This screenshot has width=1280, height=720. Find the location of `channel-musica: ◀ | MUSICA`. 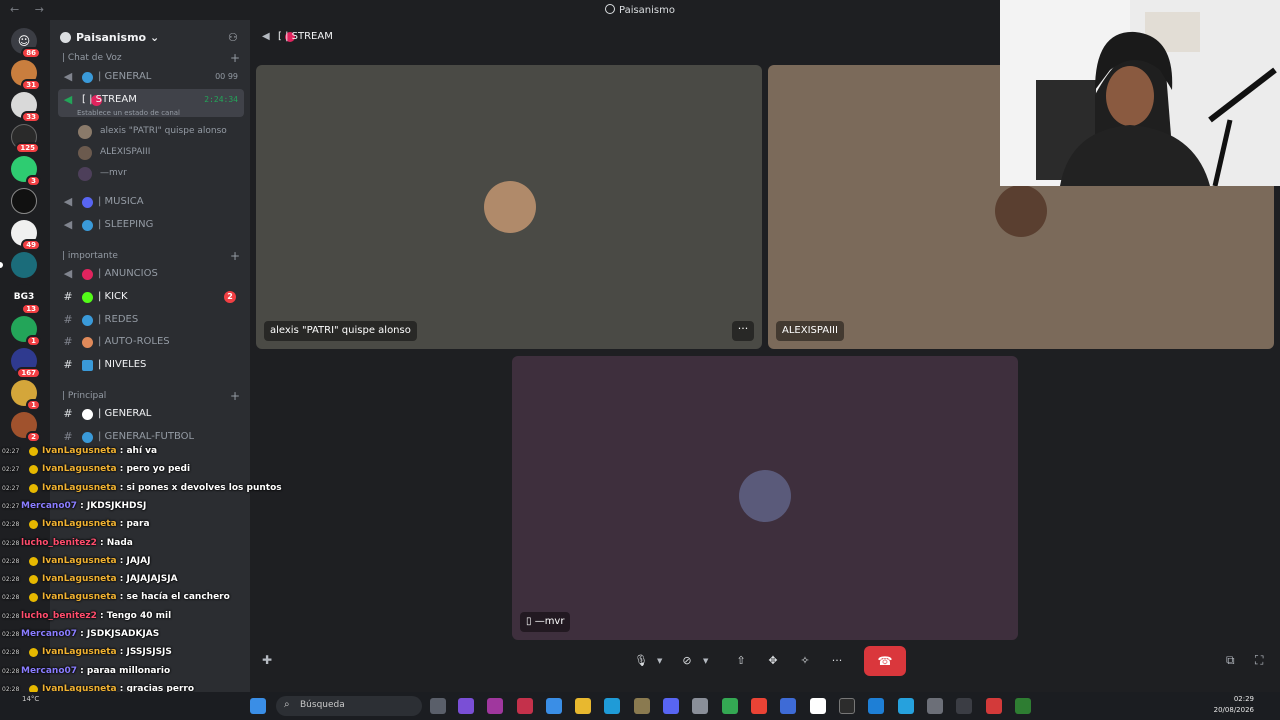

channel-musica: ◀ | MUSICA is located at coordinates (151, 202).